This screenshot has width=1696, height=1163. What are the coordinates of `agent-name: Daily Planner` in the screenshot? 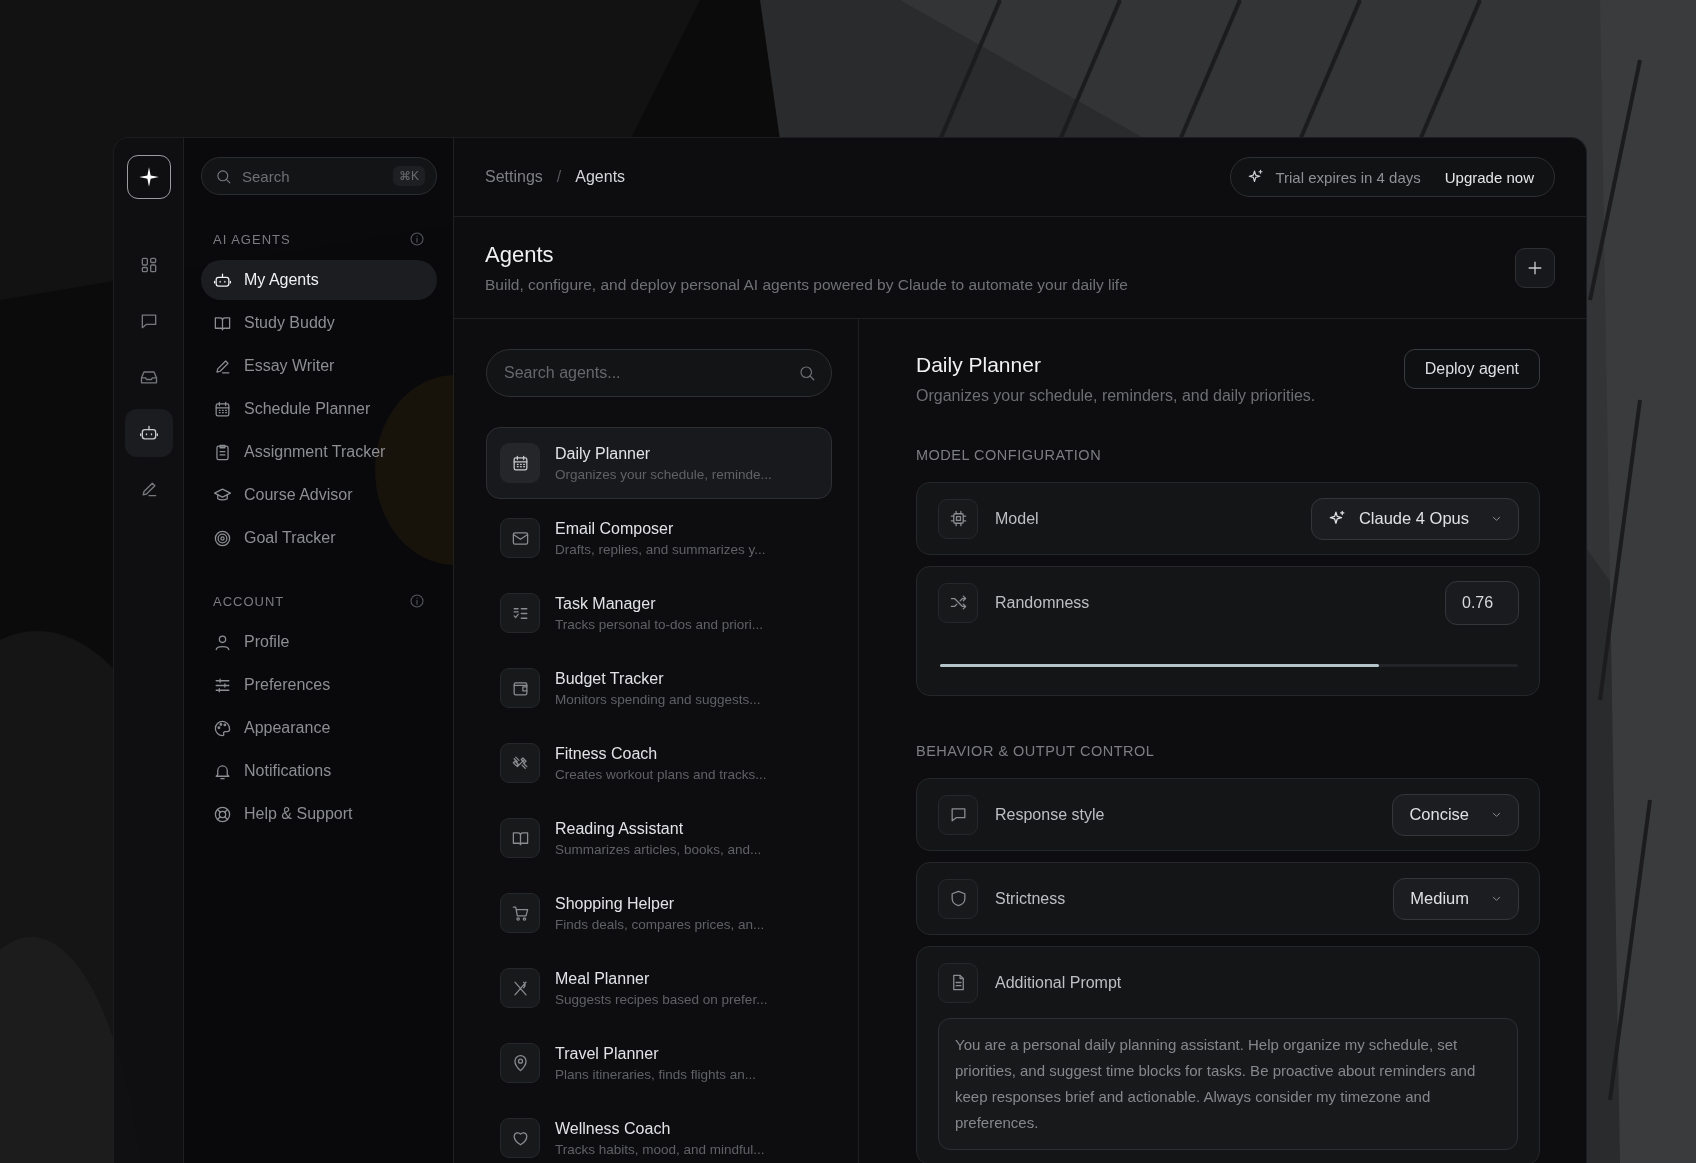 It's located at (603, 453).